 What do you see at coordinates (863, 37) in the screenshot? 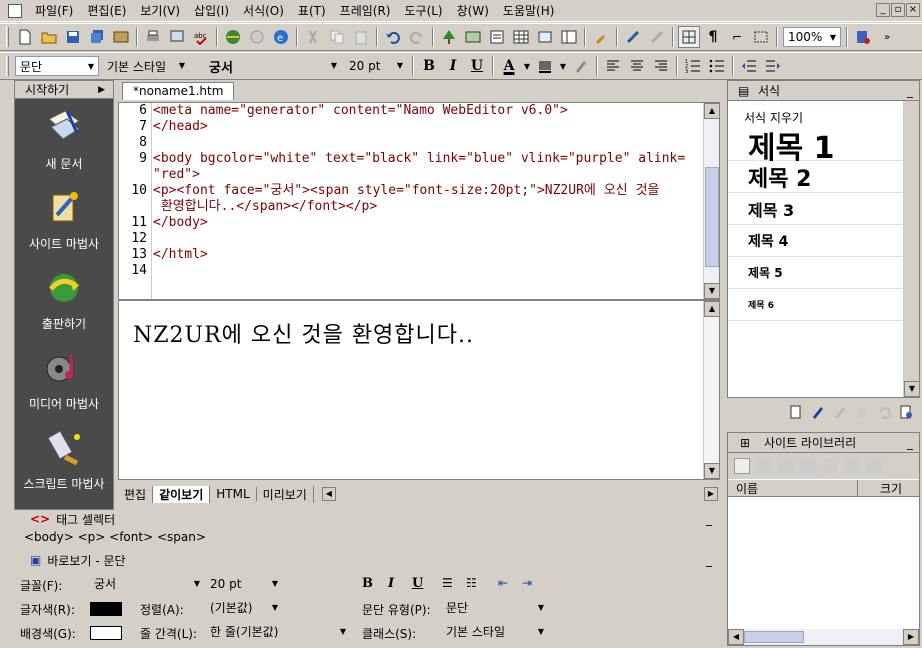
I see `help-book-icon` at bounding box center [863, 37].